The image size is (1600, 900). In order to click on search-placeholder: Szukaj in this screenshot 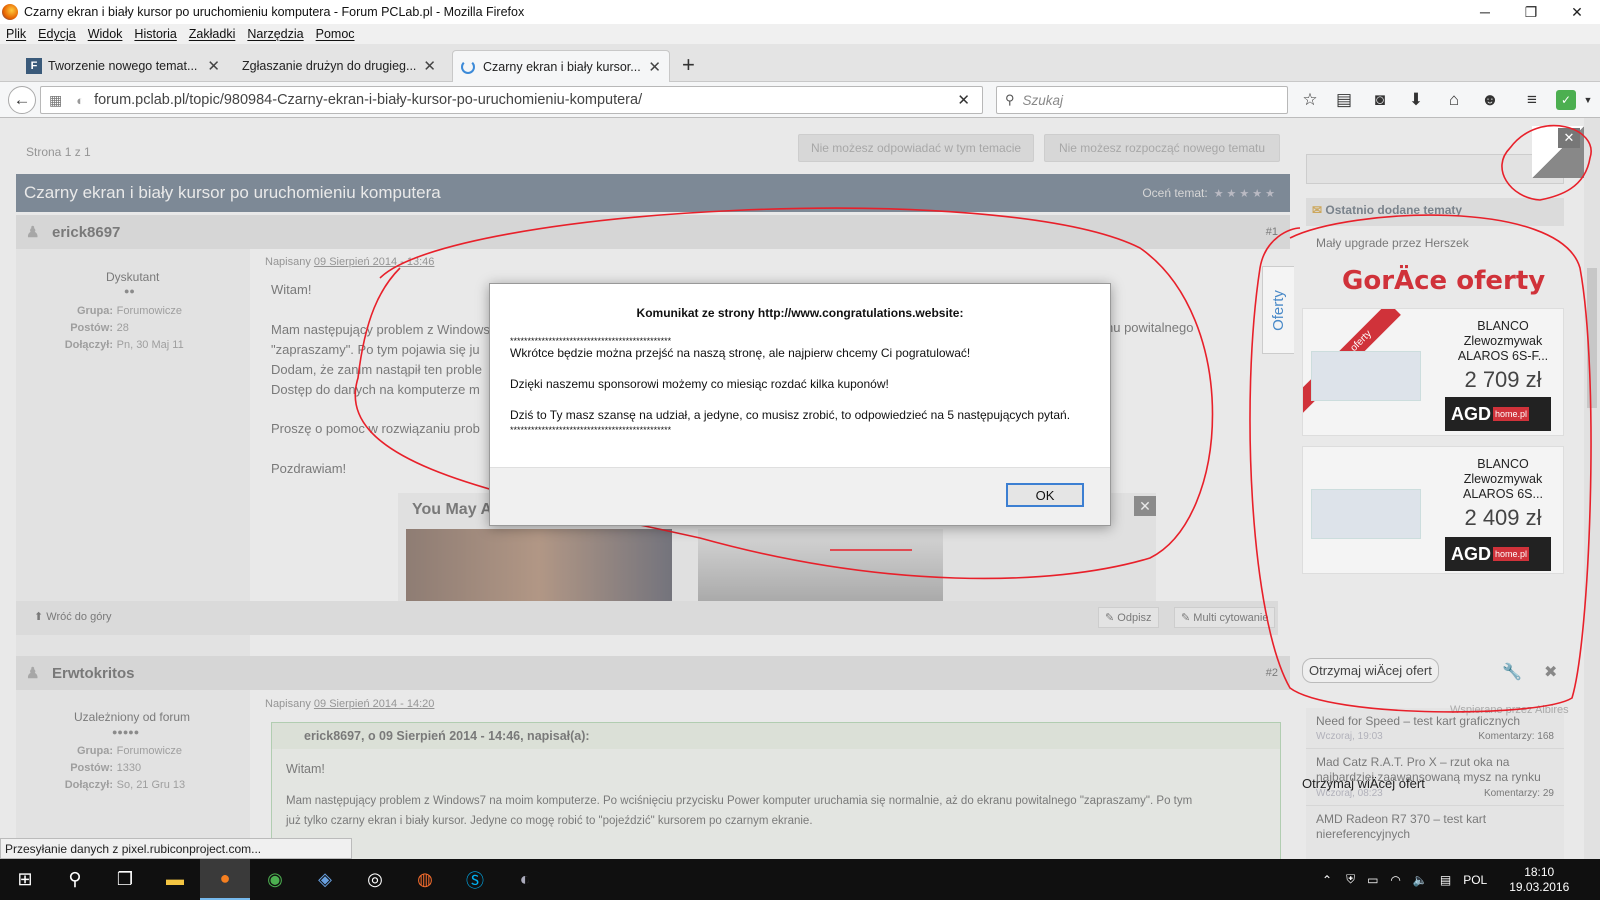, I will do `click(1043, 100)`.